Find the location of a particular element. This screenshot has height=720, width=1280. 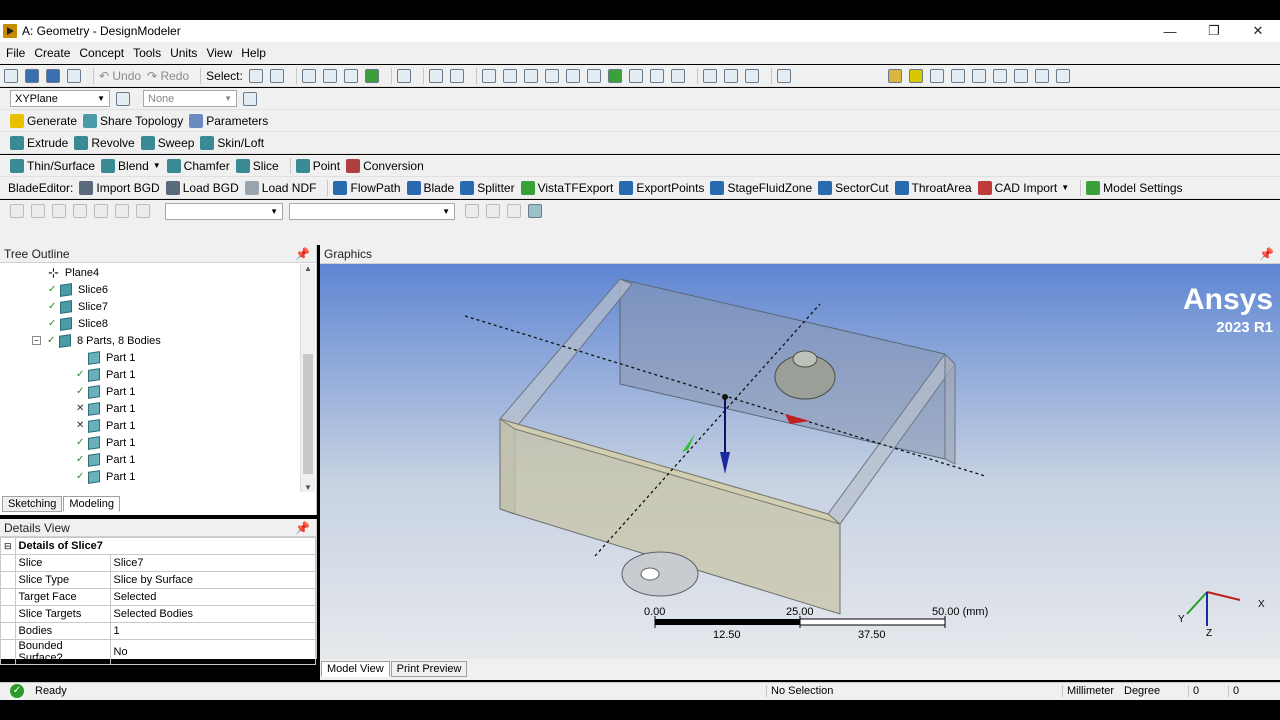

exportpoints-button: ExportPoints is located at coordinates (661, 187).